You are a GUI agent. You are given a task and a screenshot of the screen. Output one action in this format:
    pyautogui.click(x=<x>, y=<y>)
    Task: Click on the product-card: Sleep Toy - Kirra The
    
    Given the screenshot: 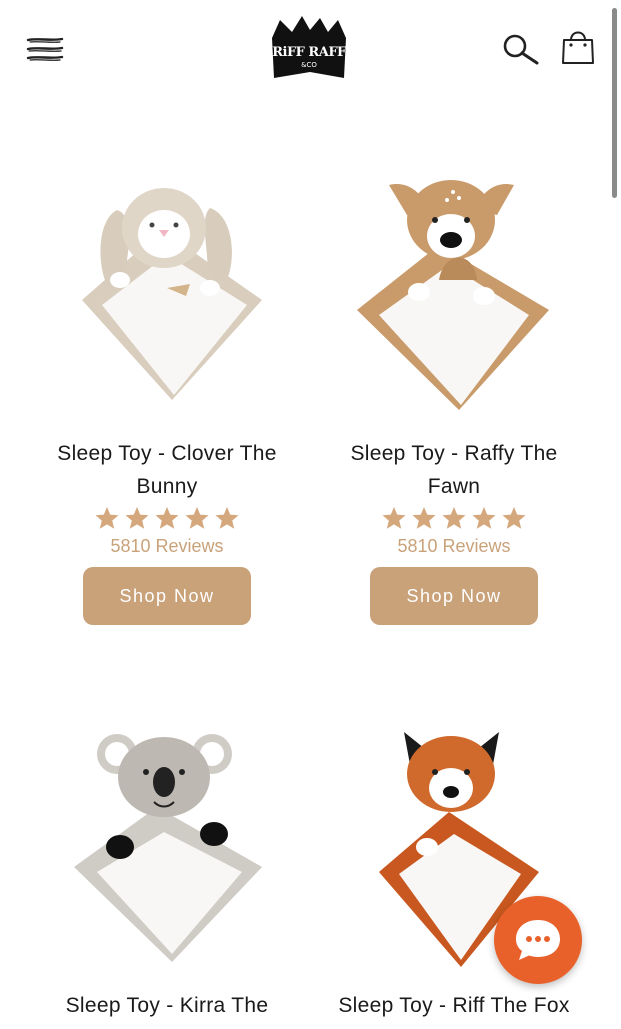 What is the action you would take?
    pyautogui.click(x=167, y=872)
    